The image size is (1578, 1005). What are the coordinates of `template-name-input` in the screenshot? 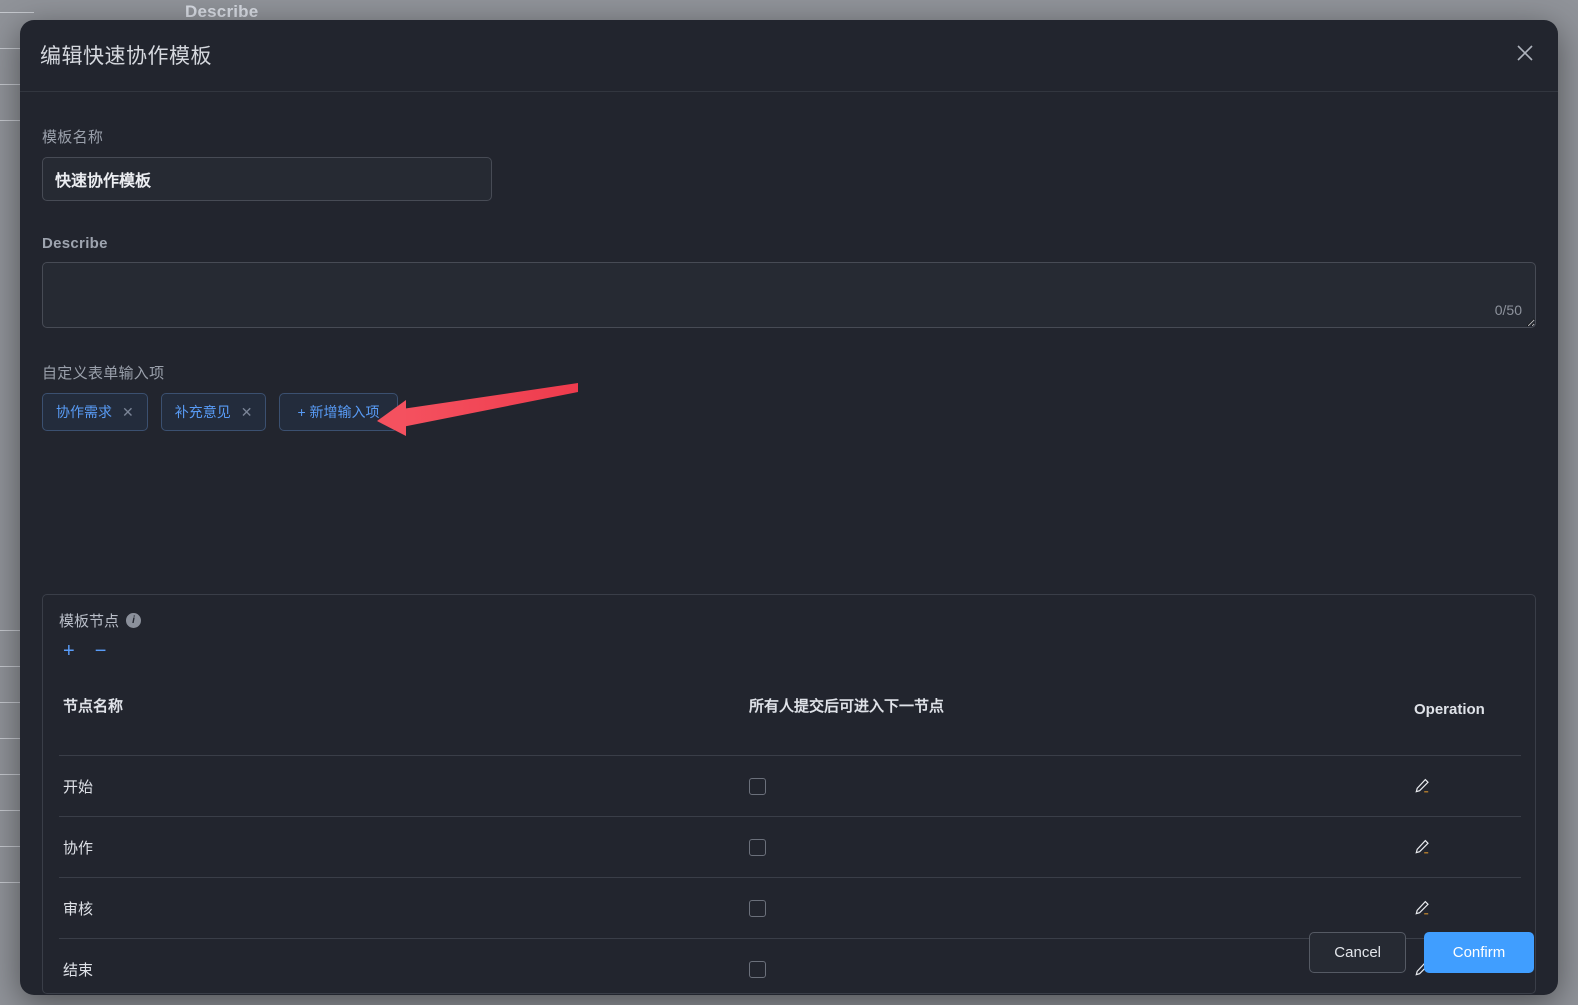 It's located at (267, 179).